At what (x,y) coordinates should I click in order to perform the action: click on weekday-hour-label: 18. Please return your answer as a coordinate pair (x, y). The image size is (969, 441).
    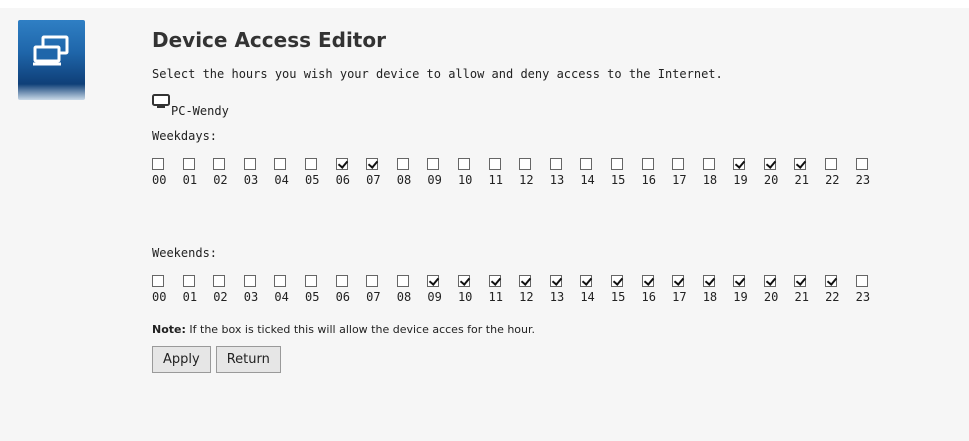
    Looking at the image, I should click on (710, 180).